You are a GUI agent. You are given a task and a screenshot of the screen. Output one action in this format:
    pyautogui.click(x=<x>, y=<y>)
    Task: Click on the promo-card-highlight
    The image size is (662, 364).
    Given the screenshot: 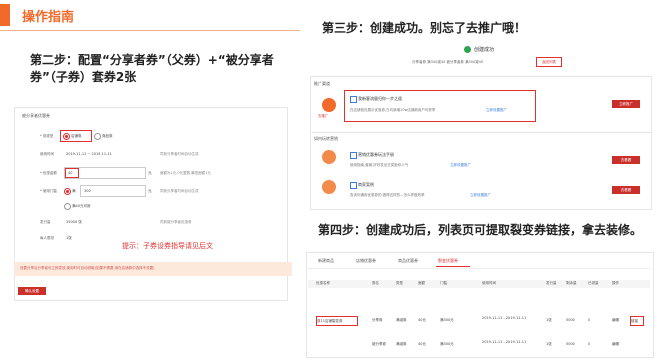 What is the action you would take?
    pyautogui.click(x=440, y=106)
    